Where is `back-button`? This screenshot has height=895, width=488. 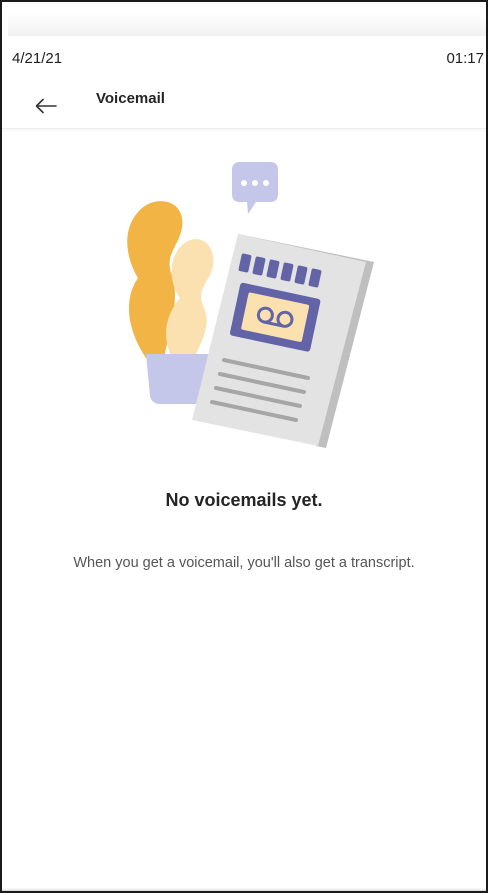
back-button is located at coordinates (46, 106).